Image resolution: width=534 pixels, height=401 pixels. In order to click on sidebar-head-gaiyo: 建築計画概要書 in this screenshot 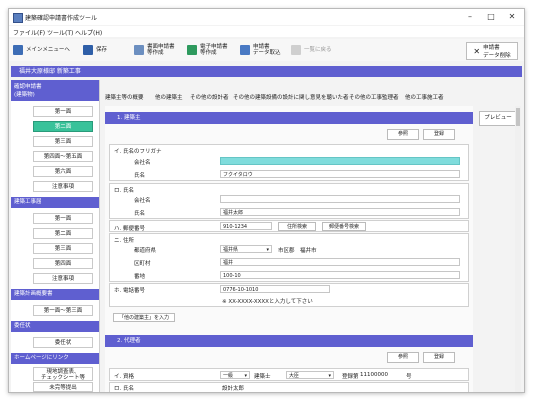, I will do `click(55, 294)`.